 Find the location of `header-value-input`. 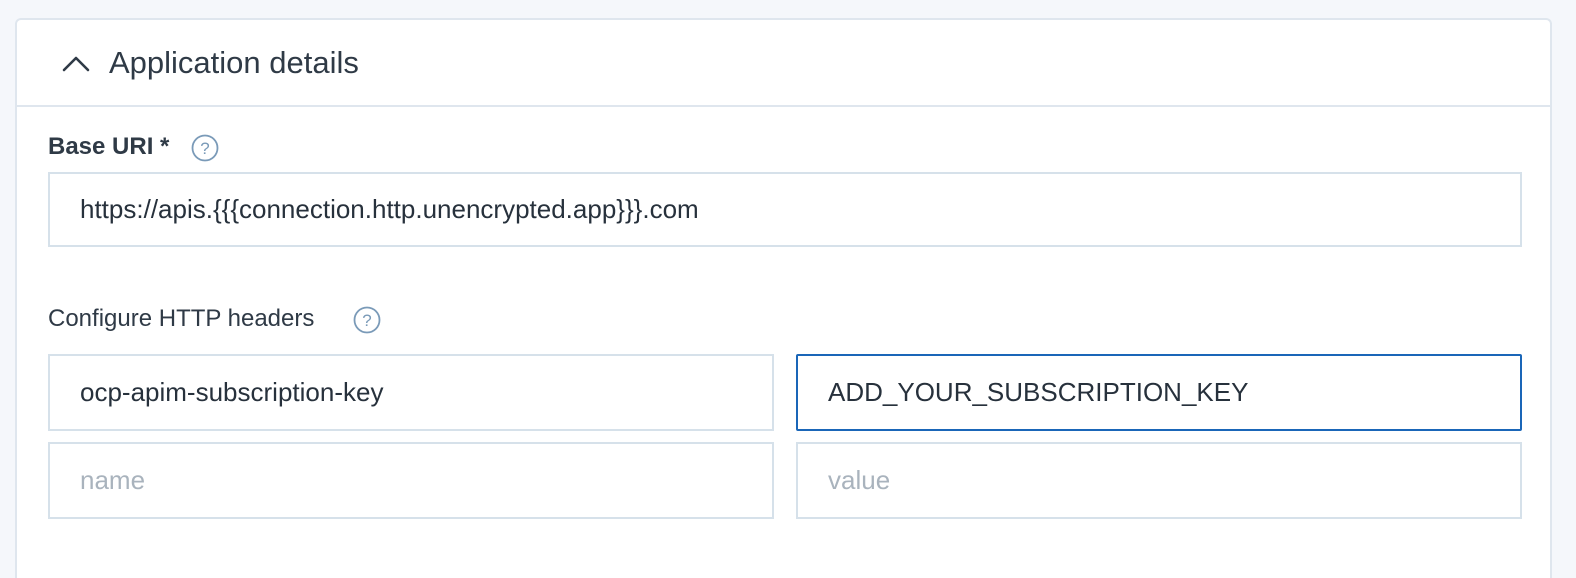

header-value-input is located at coordinates (1159, 392).